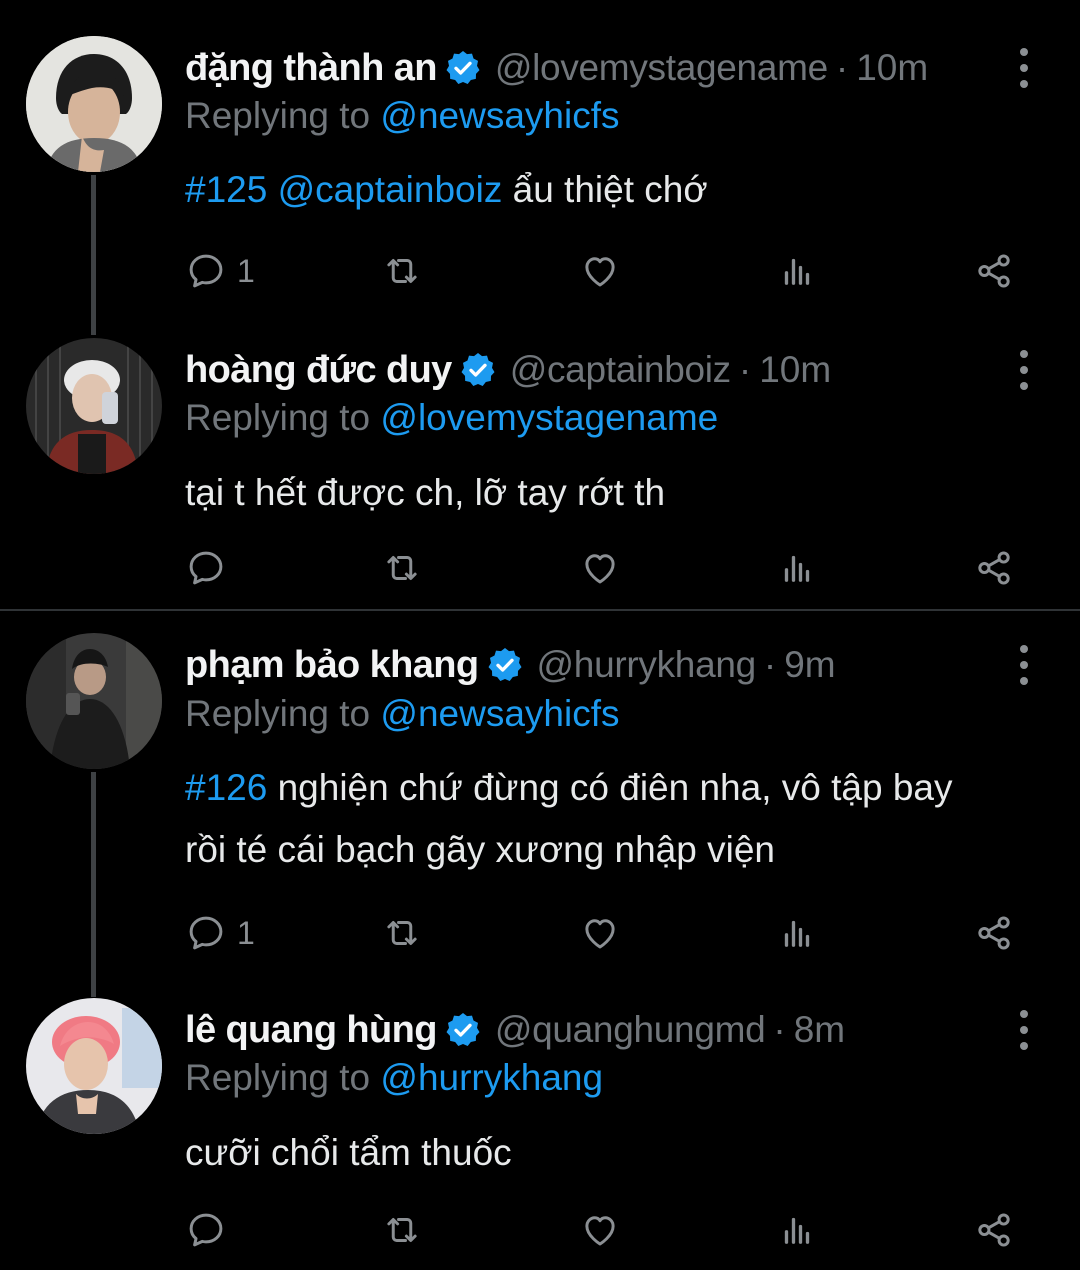 The height and width of the screenshot is (1270, 1080). Describe the element at coordinates (390, 189) in the screenshot. I see `mention-link: @captainboiz` at that location.